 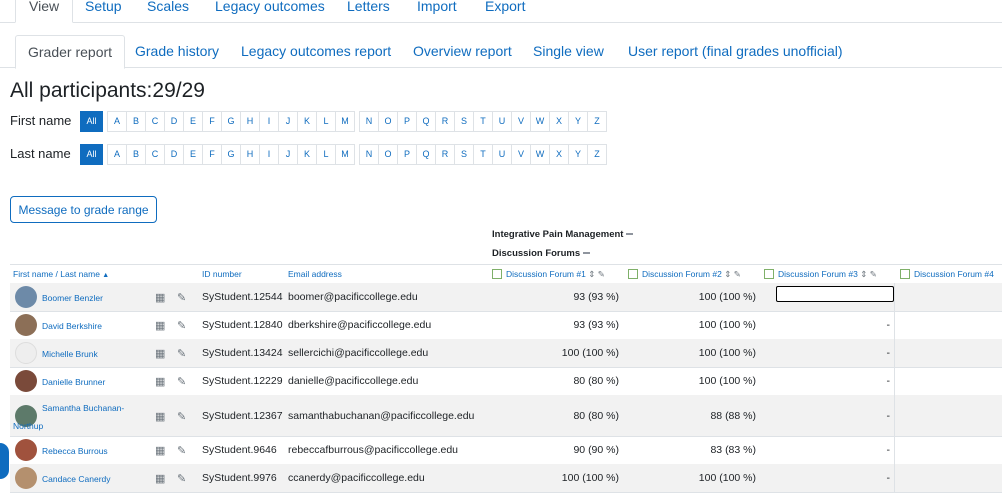 What do you see at coordinates (521, 154) in the screenshot?
I see `last-name-filter-v: V` at bounding box center [521, 154].